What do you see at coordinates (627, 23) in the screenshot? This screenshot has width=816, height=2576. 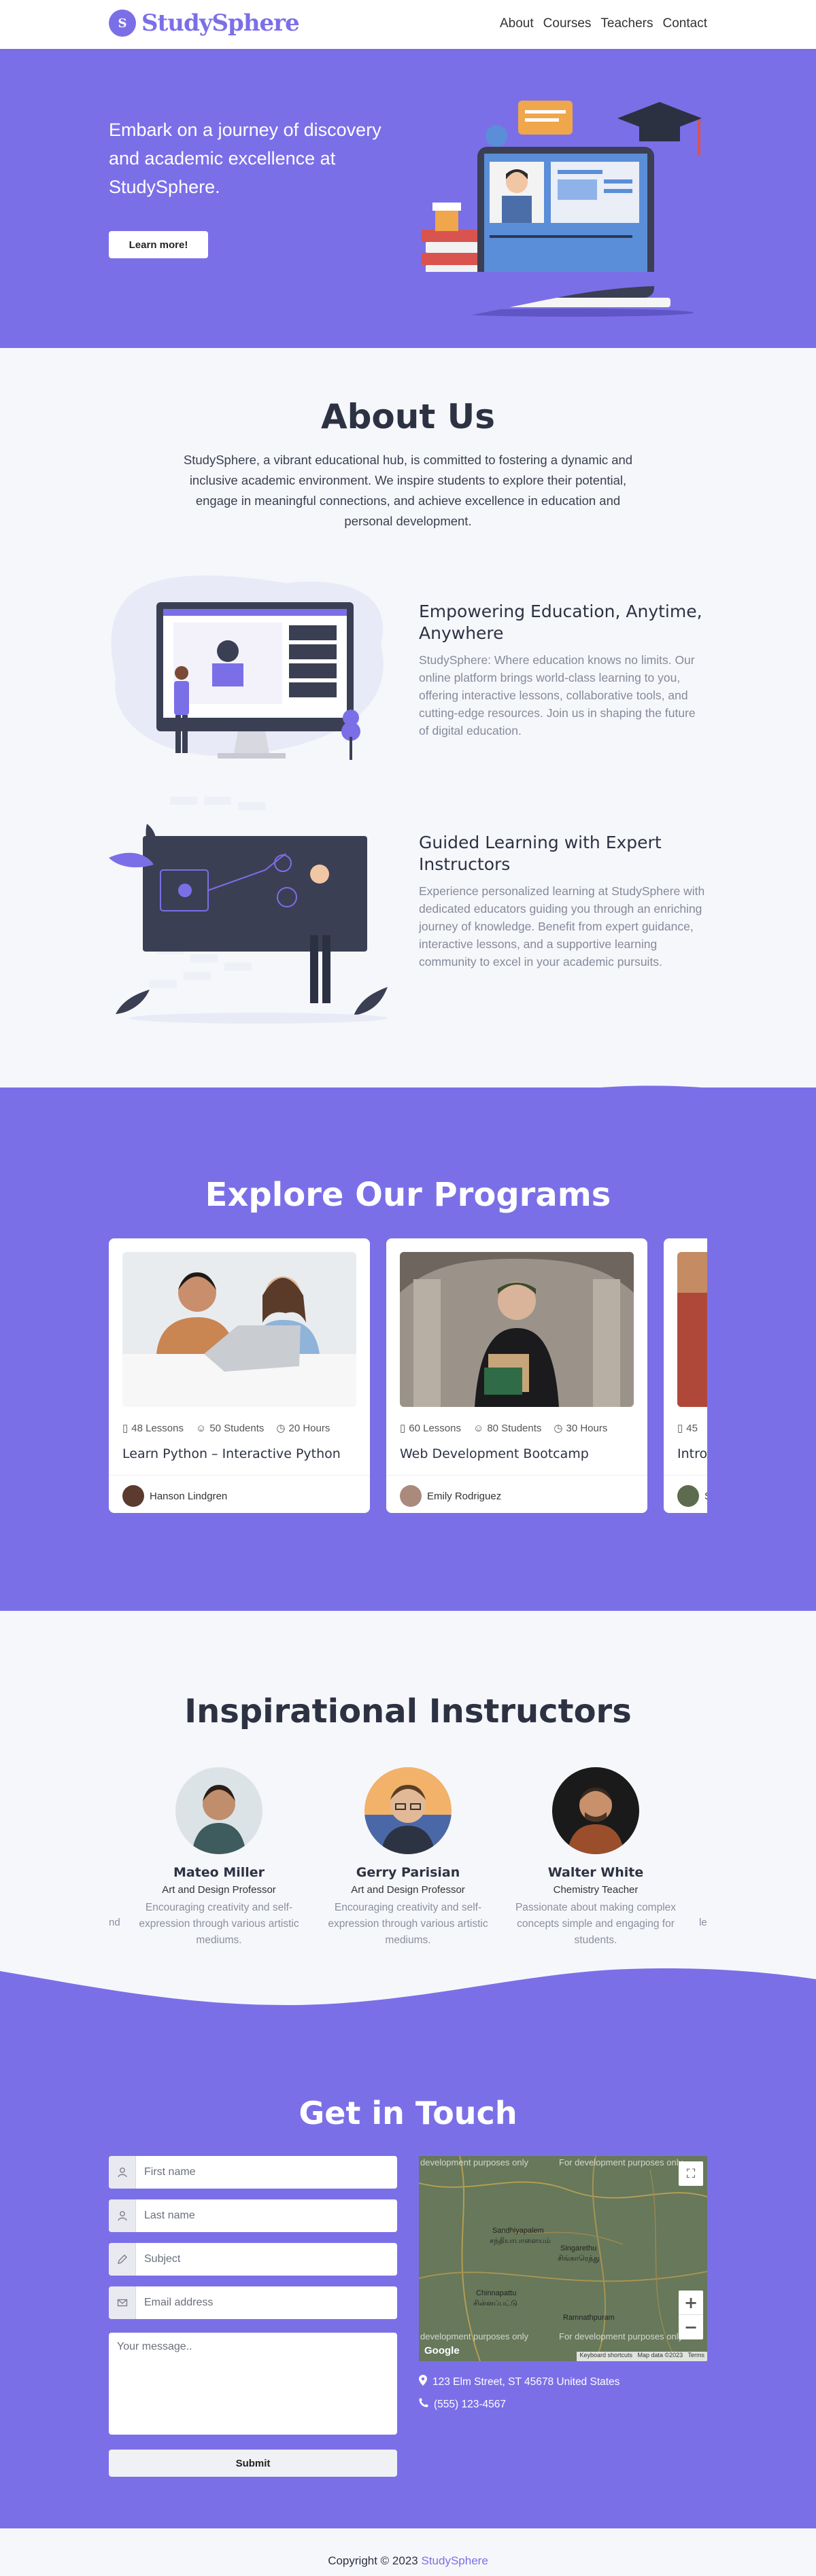 I see `nav-teachers: Teachers` at bounding box center [627, 23].